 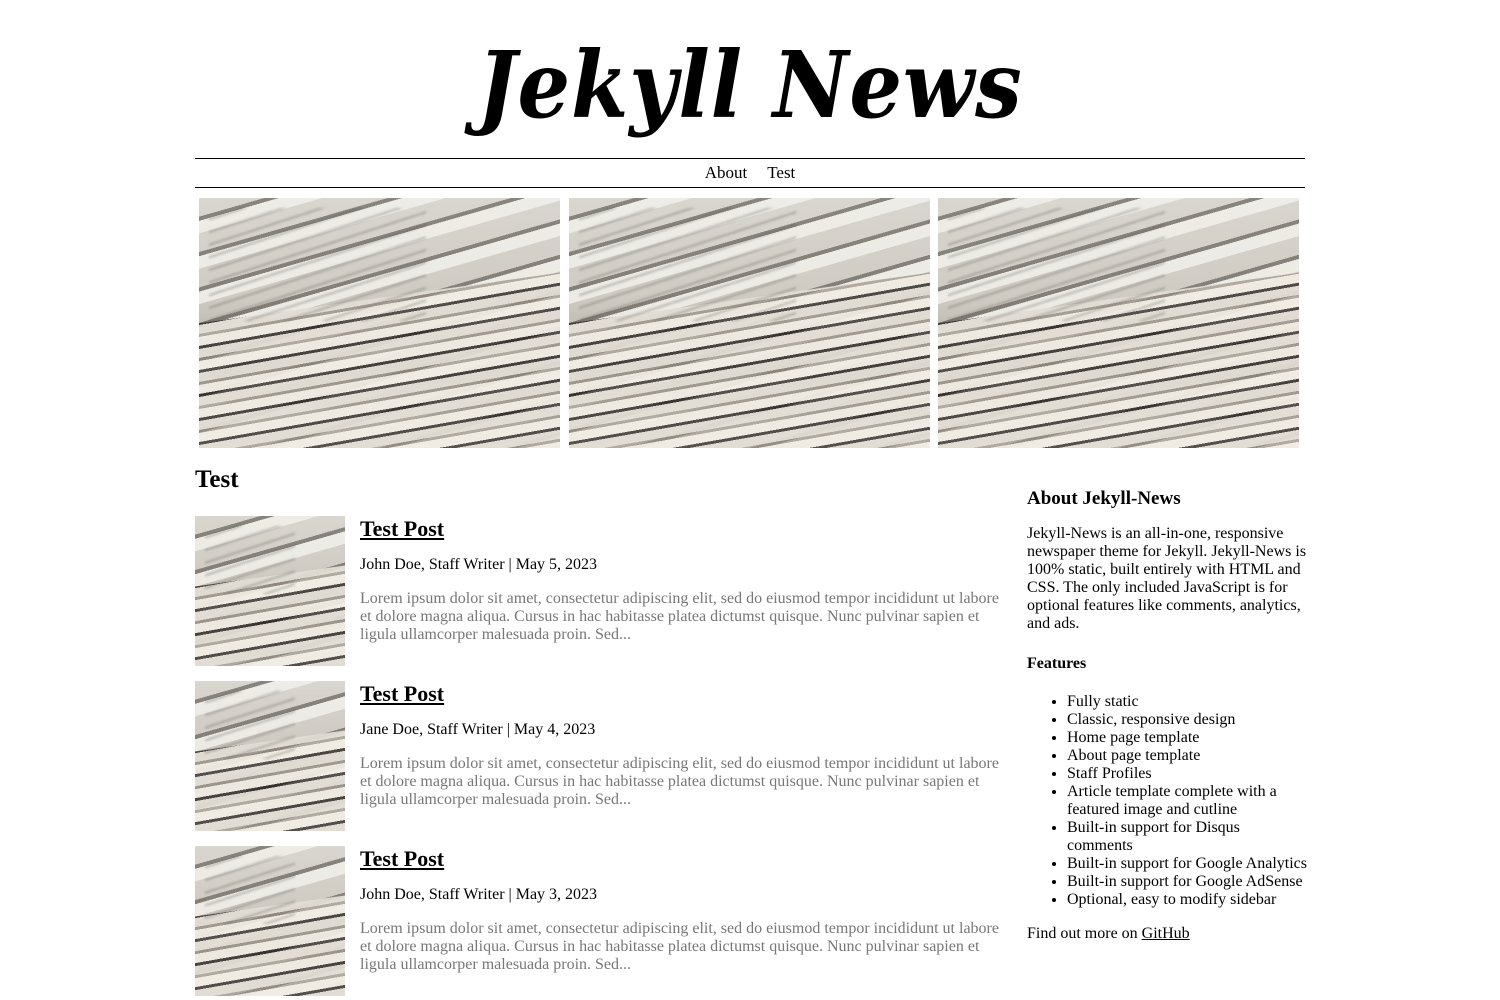 I want to click on github-link: GitHub, so click(x=1166, y=933).